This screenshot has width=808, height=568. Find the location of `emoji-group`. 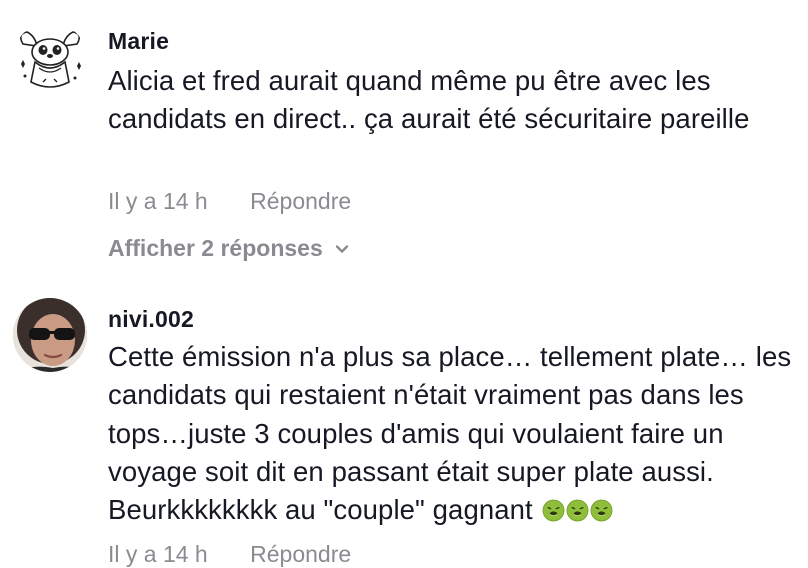

emoji-group is located at coordinates (577, 509).